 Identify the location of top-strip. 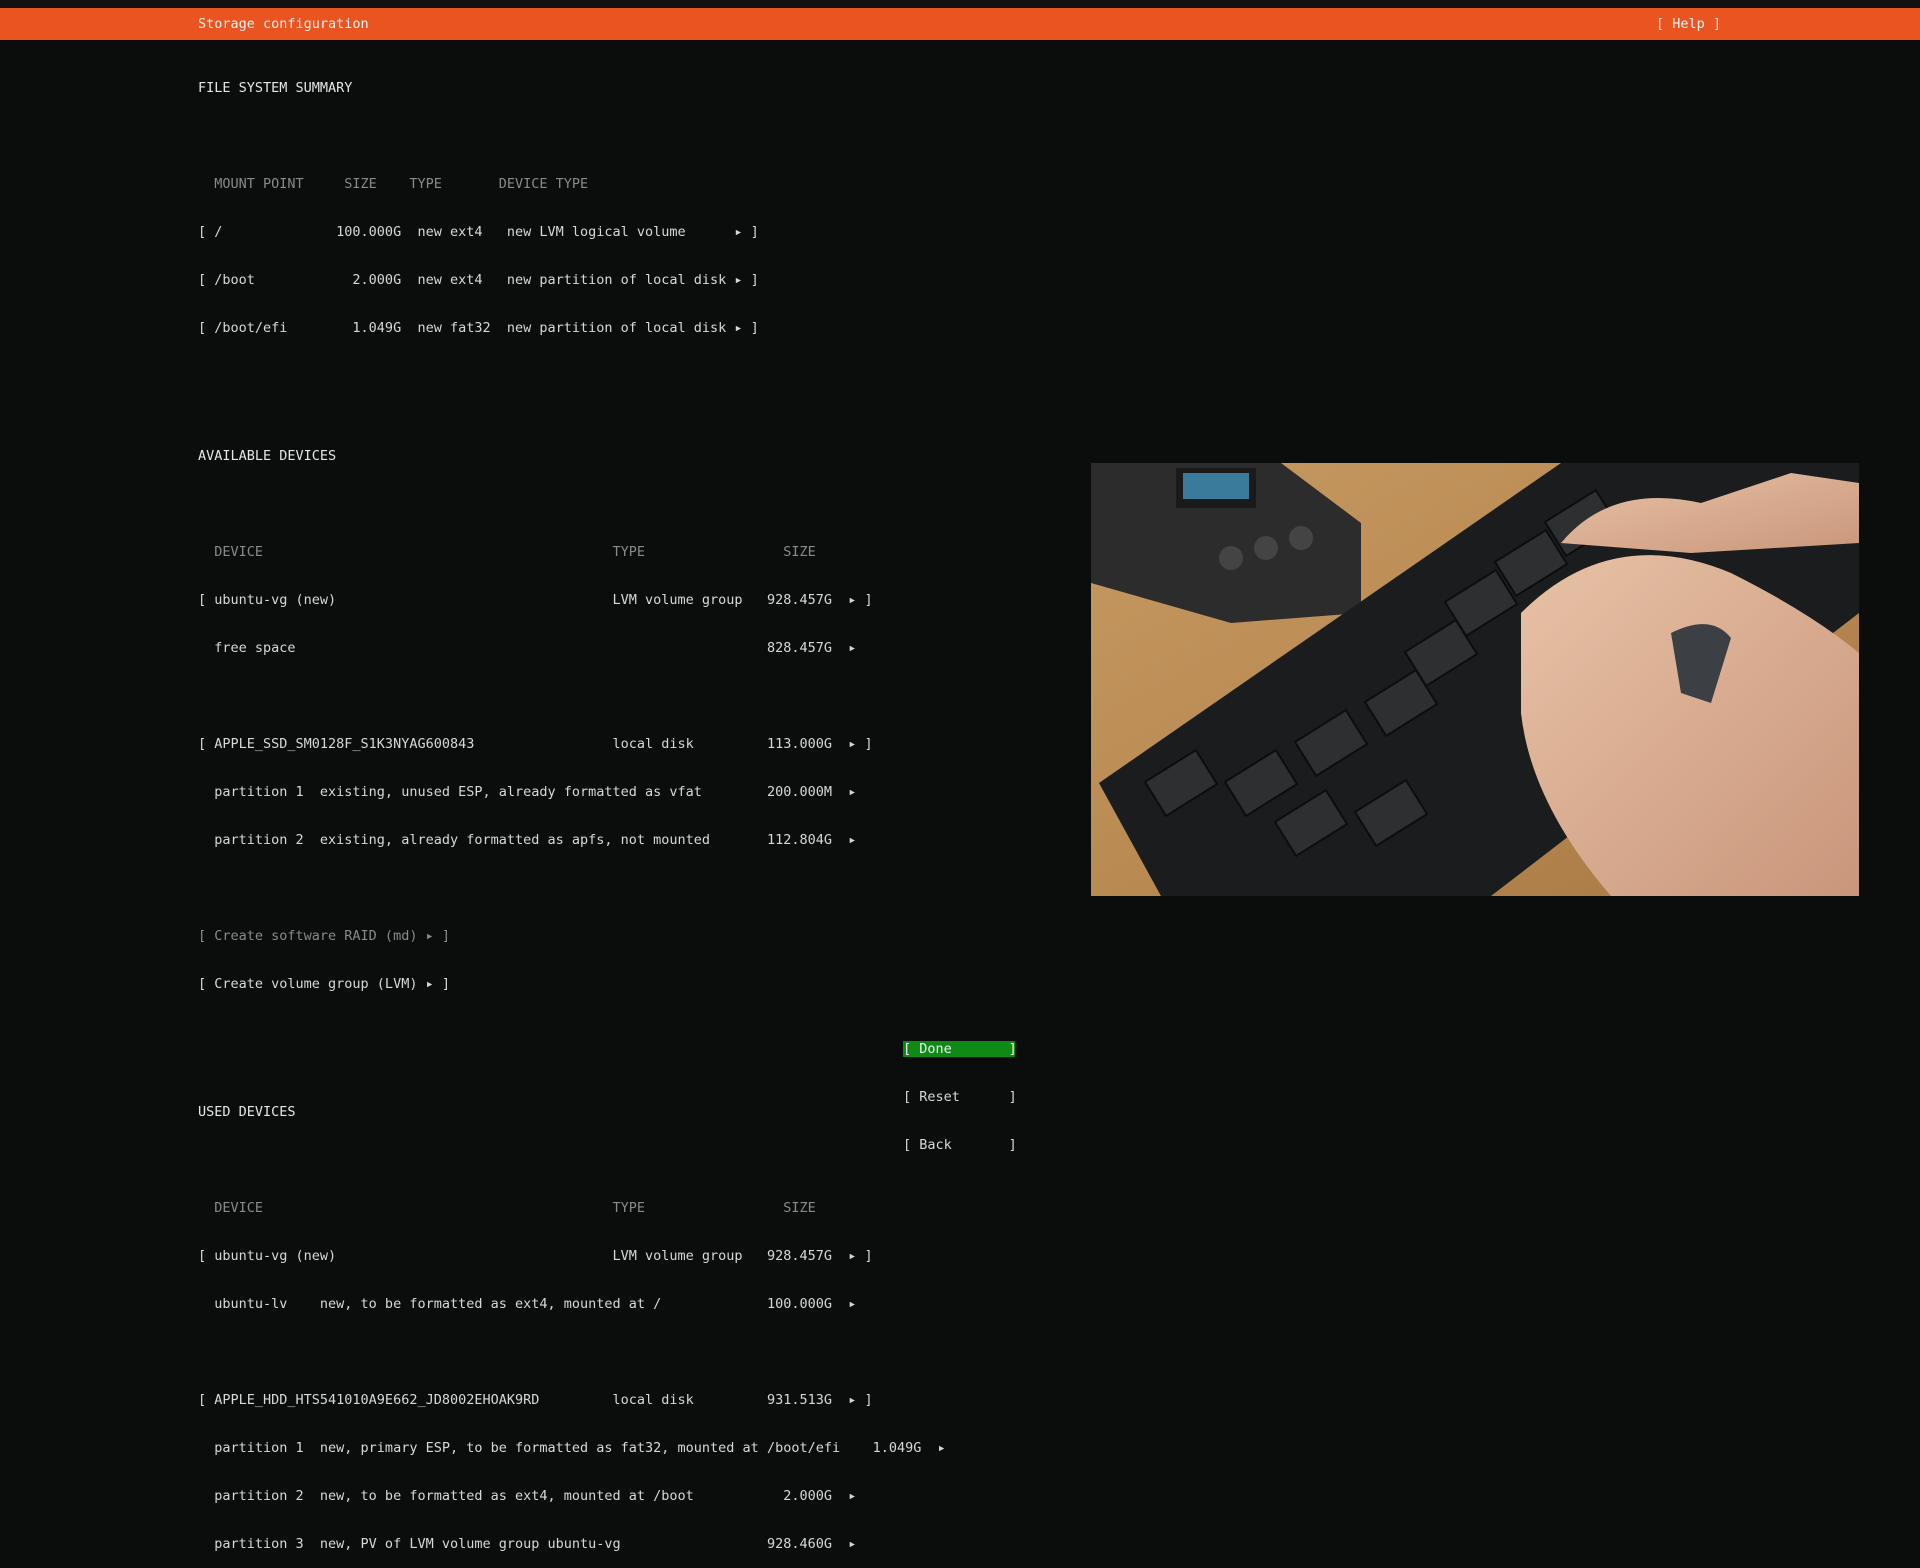
(960, 4).